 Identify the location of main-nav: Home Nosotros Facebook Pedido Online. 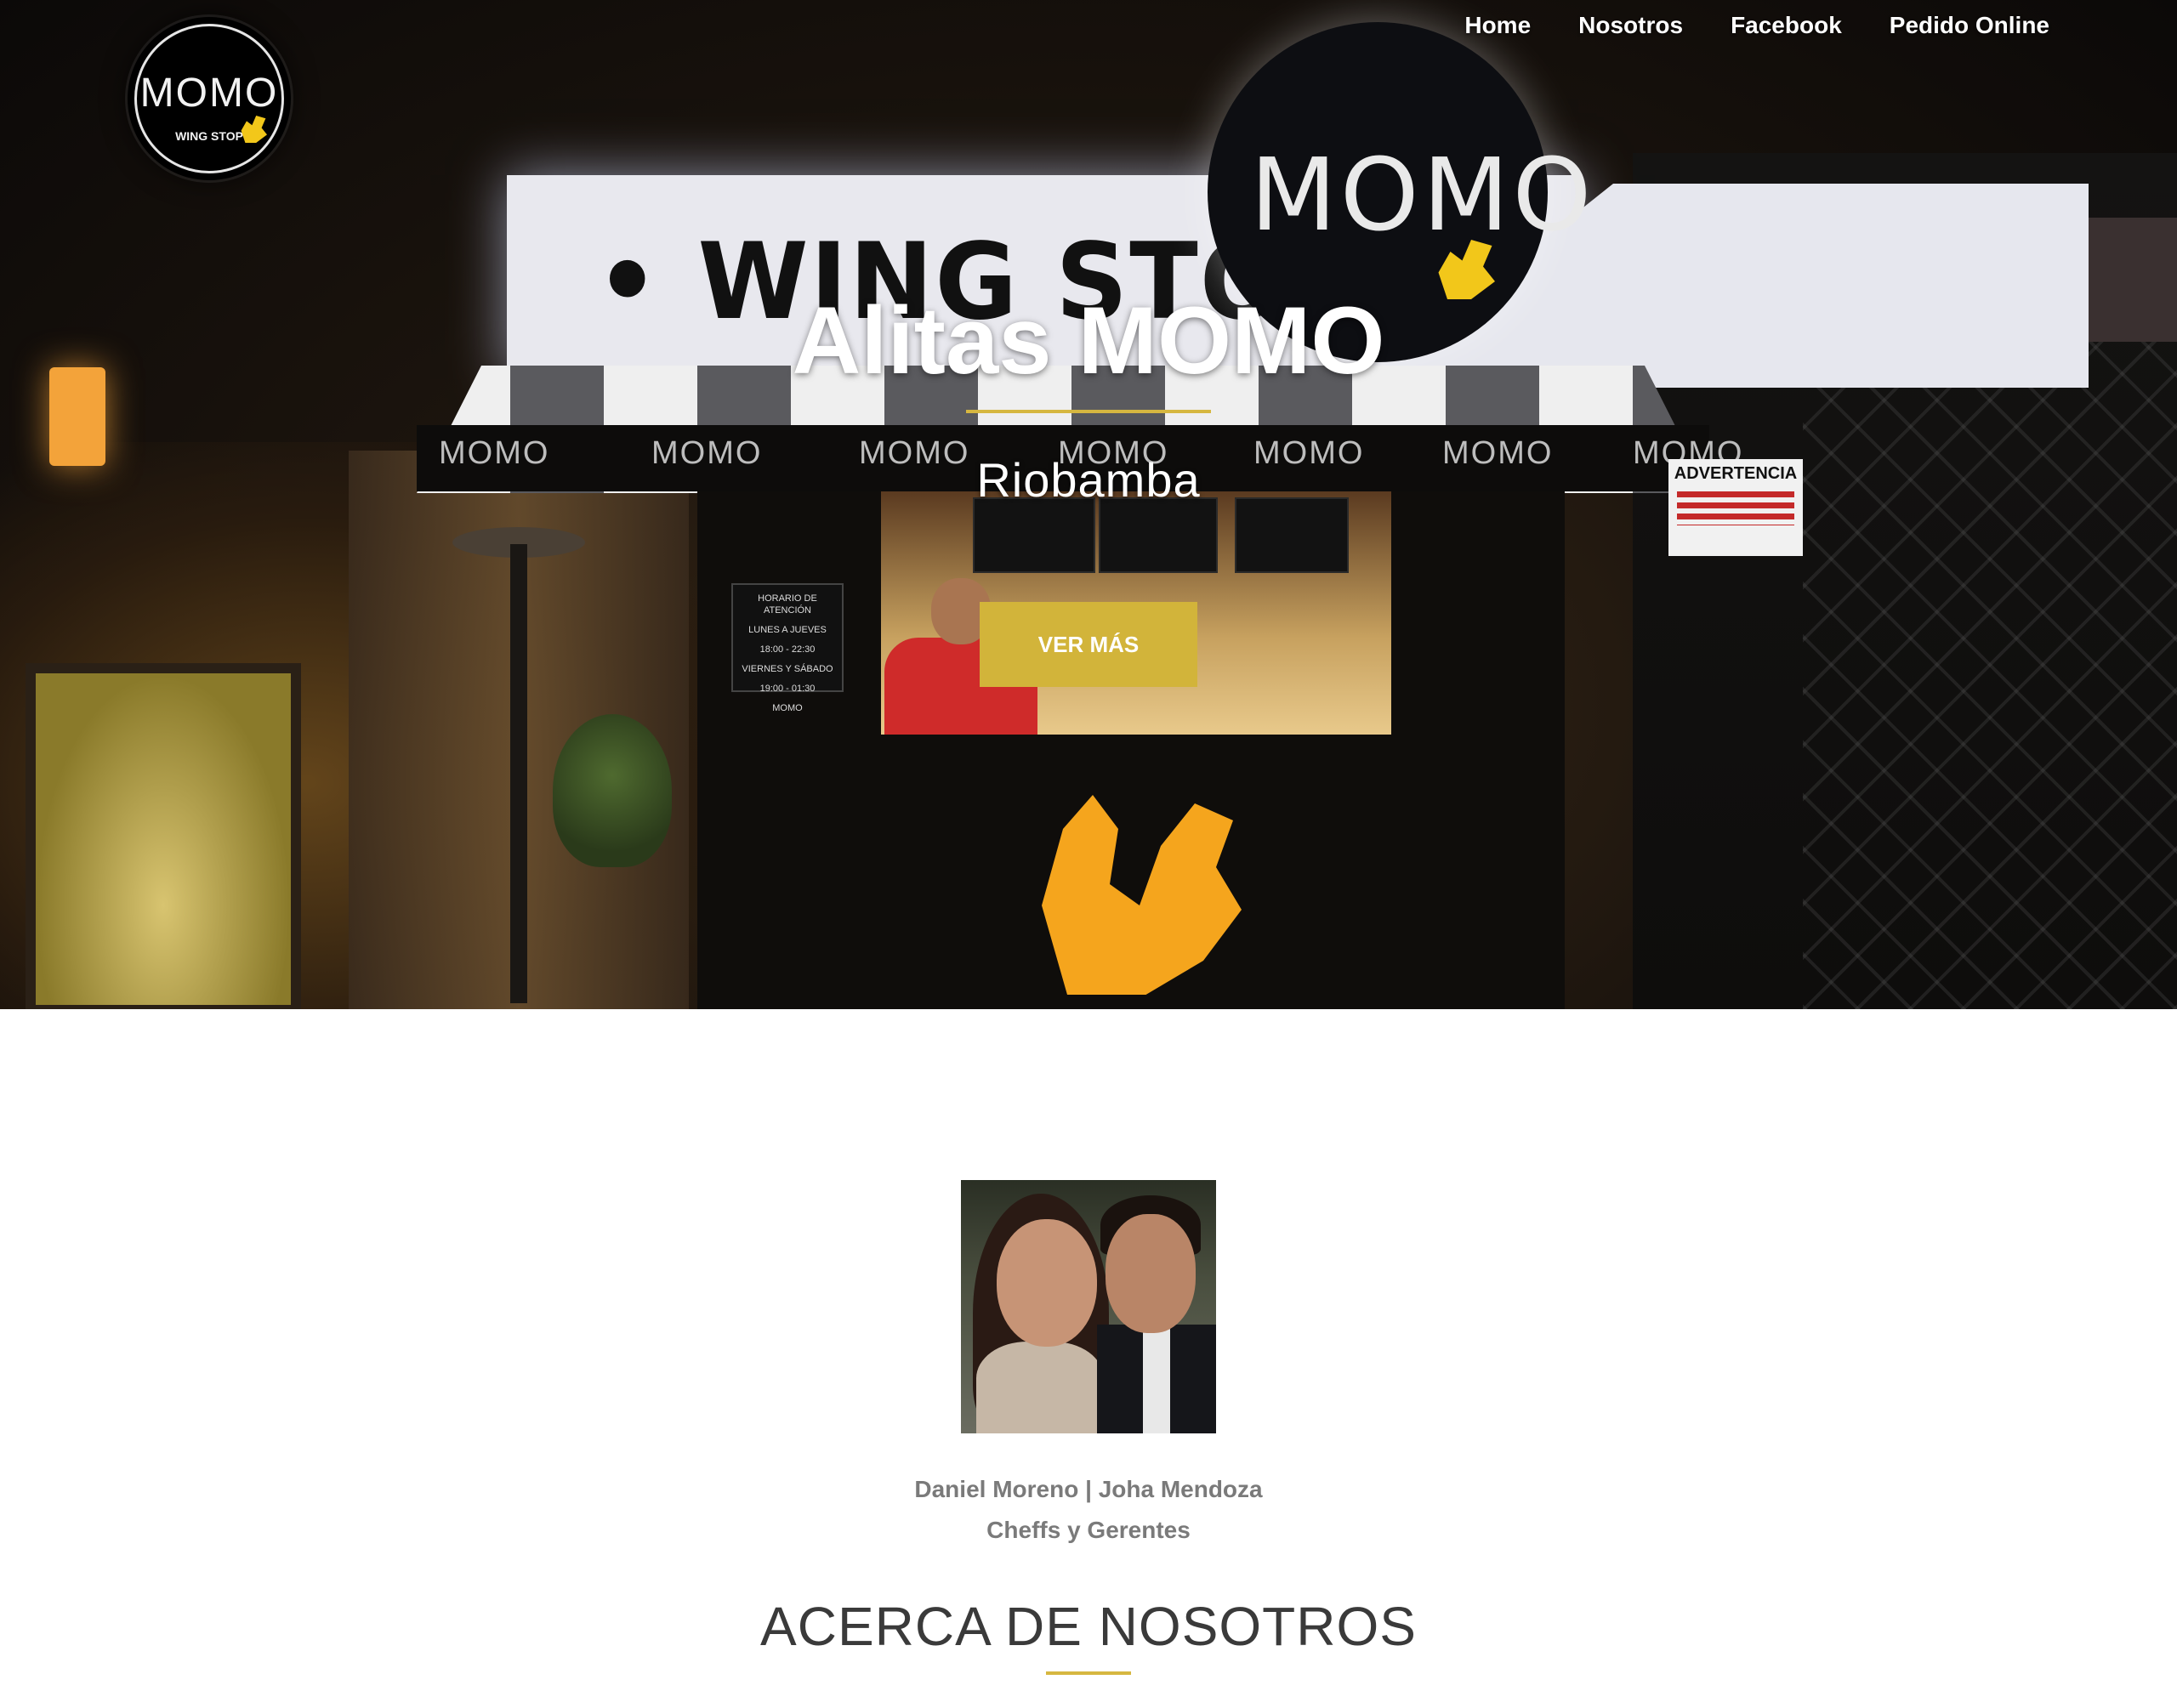
(1756, 25).